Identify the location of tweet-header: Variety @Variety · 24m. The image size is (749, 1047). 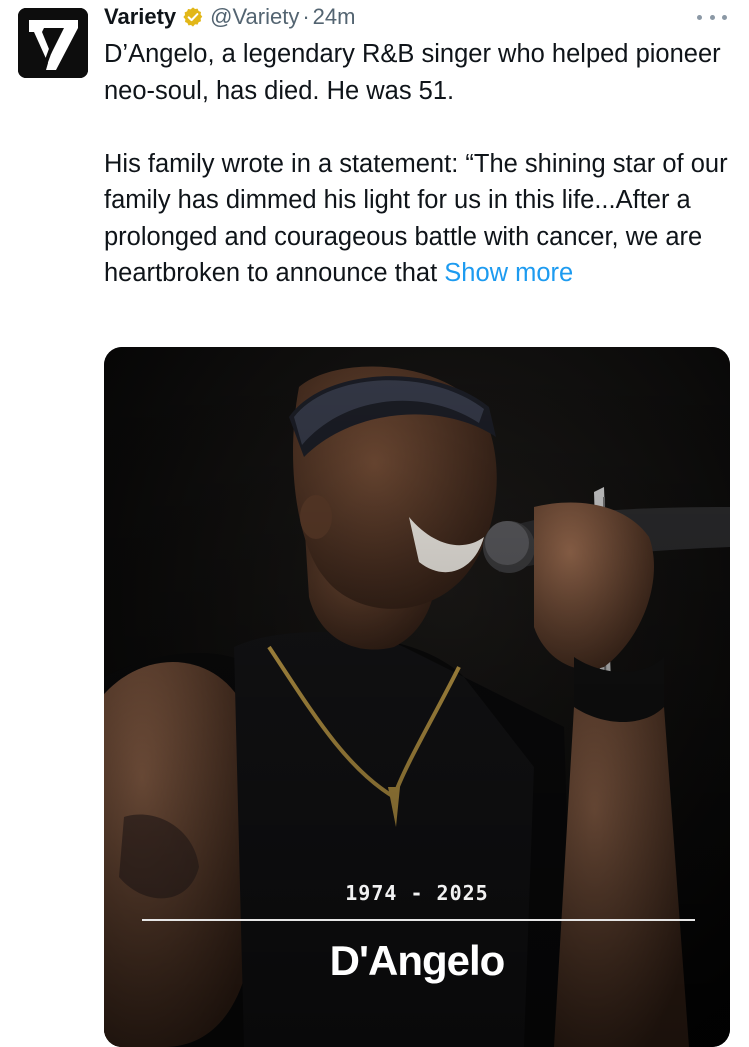
(229, 17).